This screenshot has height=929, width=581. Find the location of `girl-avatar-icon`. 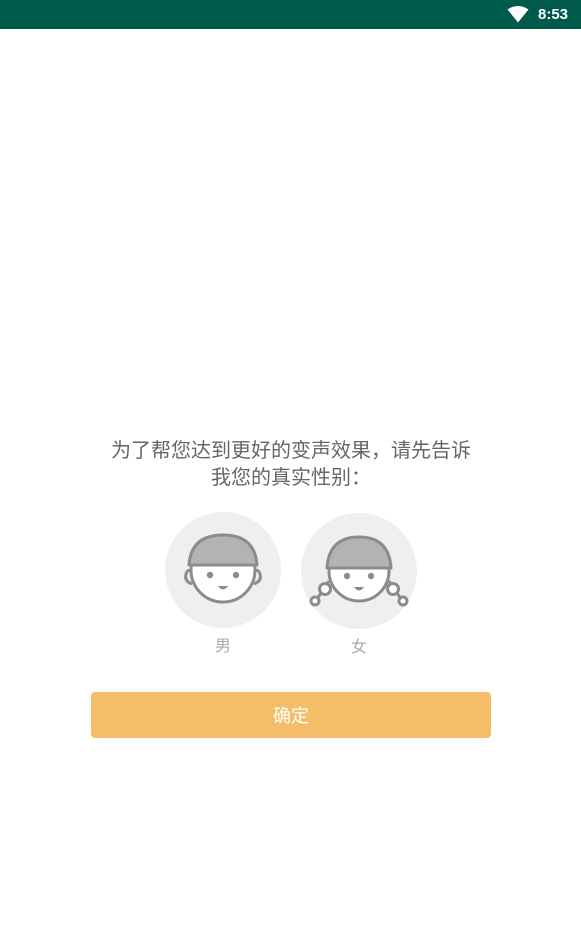

girl-avatar-icon is located at coordinates (359, 571).